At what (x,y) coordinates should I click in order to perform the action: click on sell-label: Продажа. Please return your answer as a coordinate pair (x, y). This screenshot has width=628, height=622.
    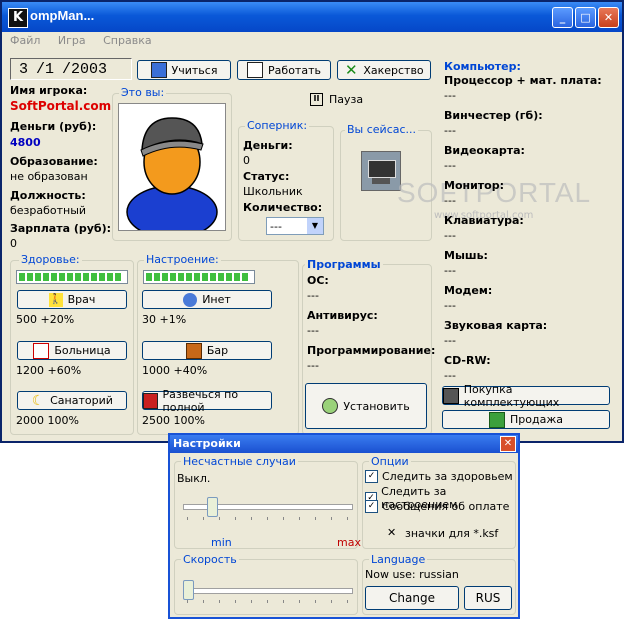
    Looking at the image, I should click on (536, 419).